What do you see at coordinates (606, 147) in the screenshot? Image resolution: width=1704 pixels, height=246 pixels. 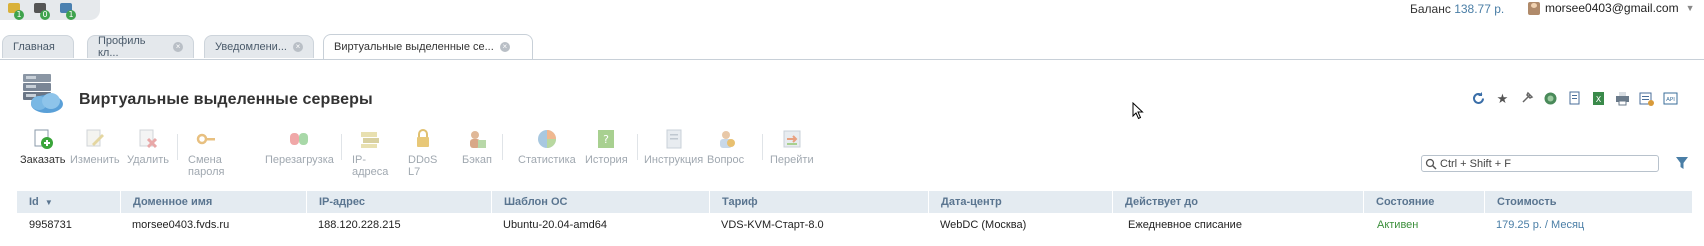 I see `history-button: ? История` at bounding box center [606, 147].